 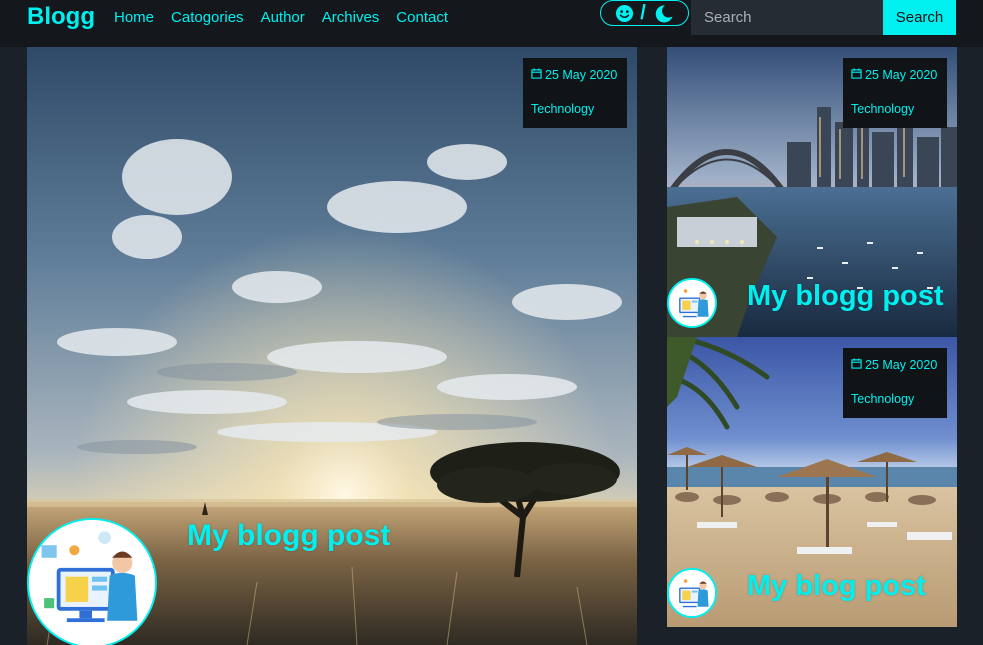 I want to click on post-card: 25 May 2020 Technology My blogg post, so click(x=812, y=192).